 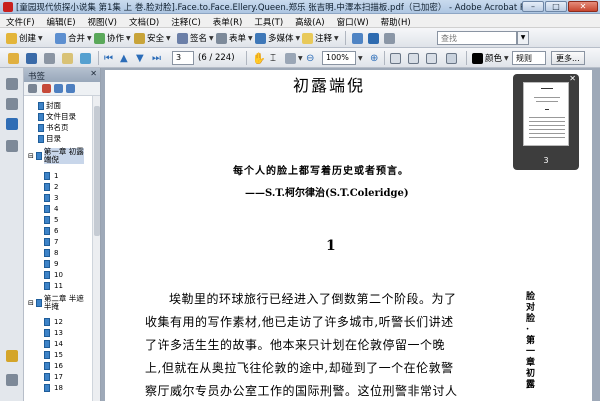 What do you see at coordinates (51, 253) in the screenshot?
I see `bookmark-subitem: 8` at bounding box center [51, 253].